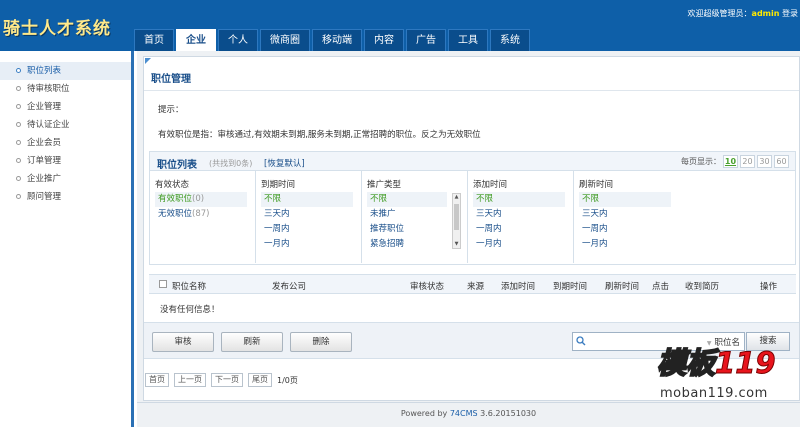  What do you see at coordinates (384, 40) in the screenshot?
I see `tab-content: 内容` at bounding box center [384, 40].